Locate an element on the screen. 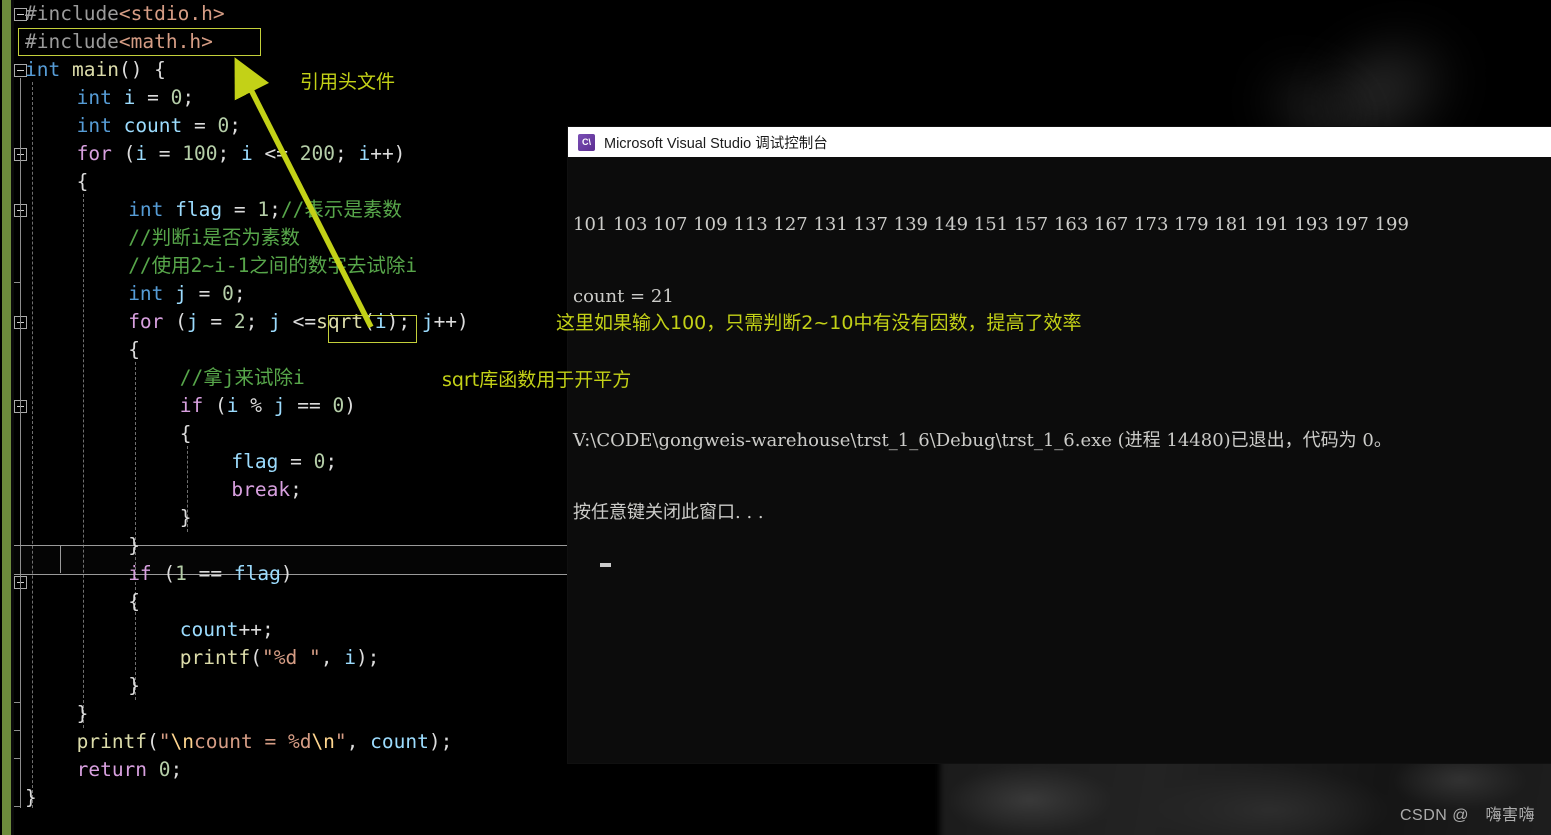 The height and width of the screenshot is (835, 1551). console-title-bar: C\ Microsoft Visual Studio 调试控制台 is located at coordinates (1059, 142).